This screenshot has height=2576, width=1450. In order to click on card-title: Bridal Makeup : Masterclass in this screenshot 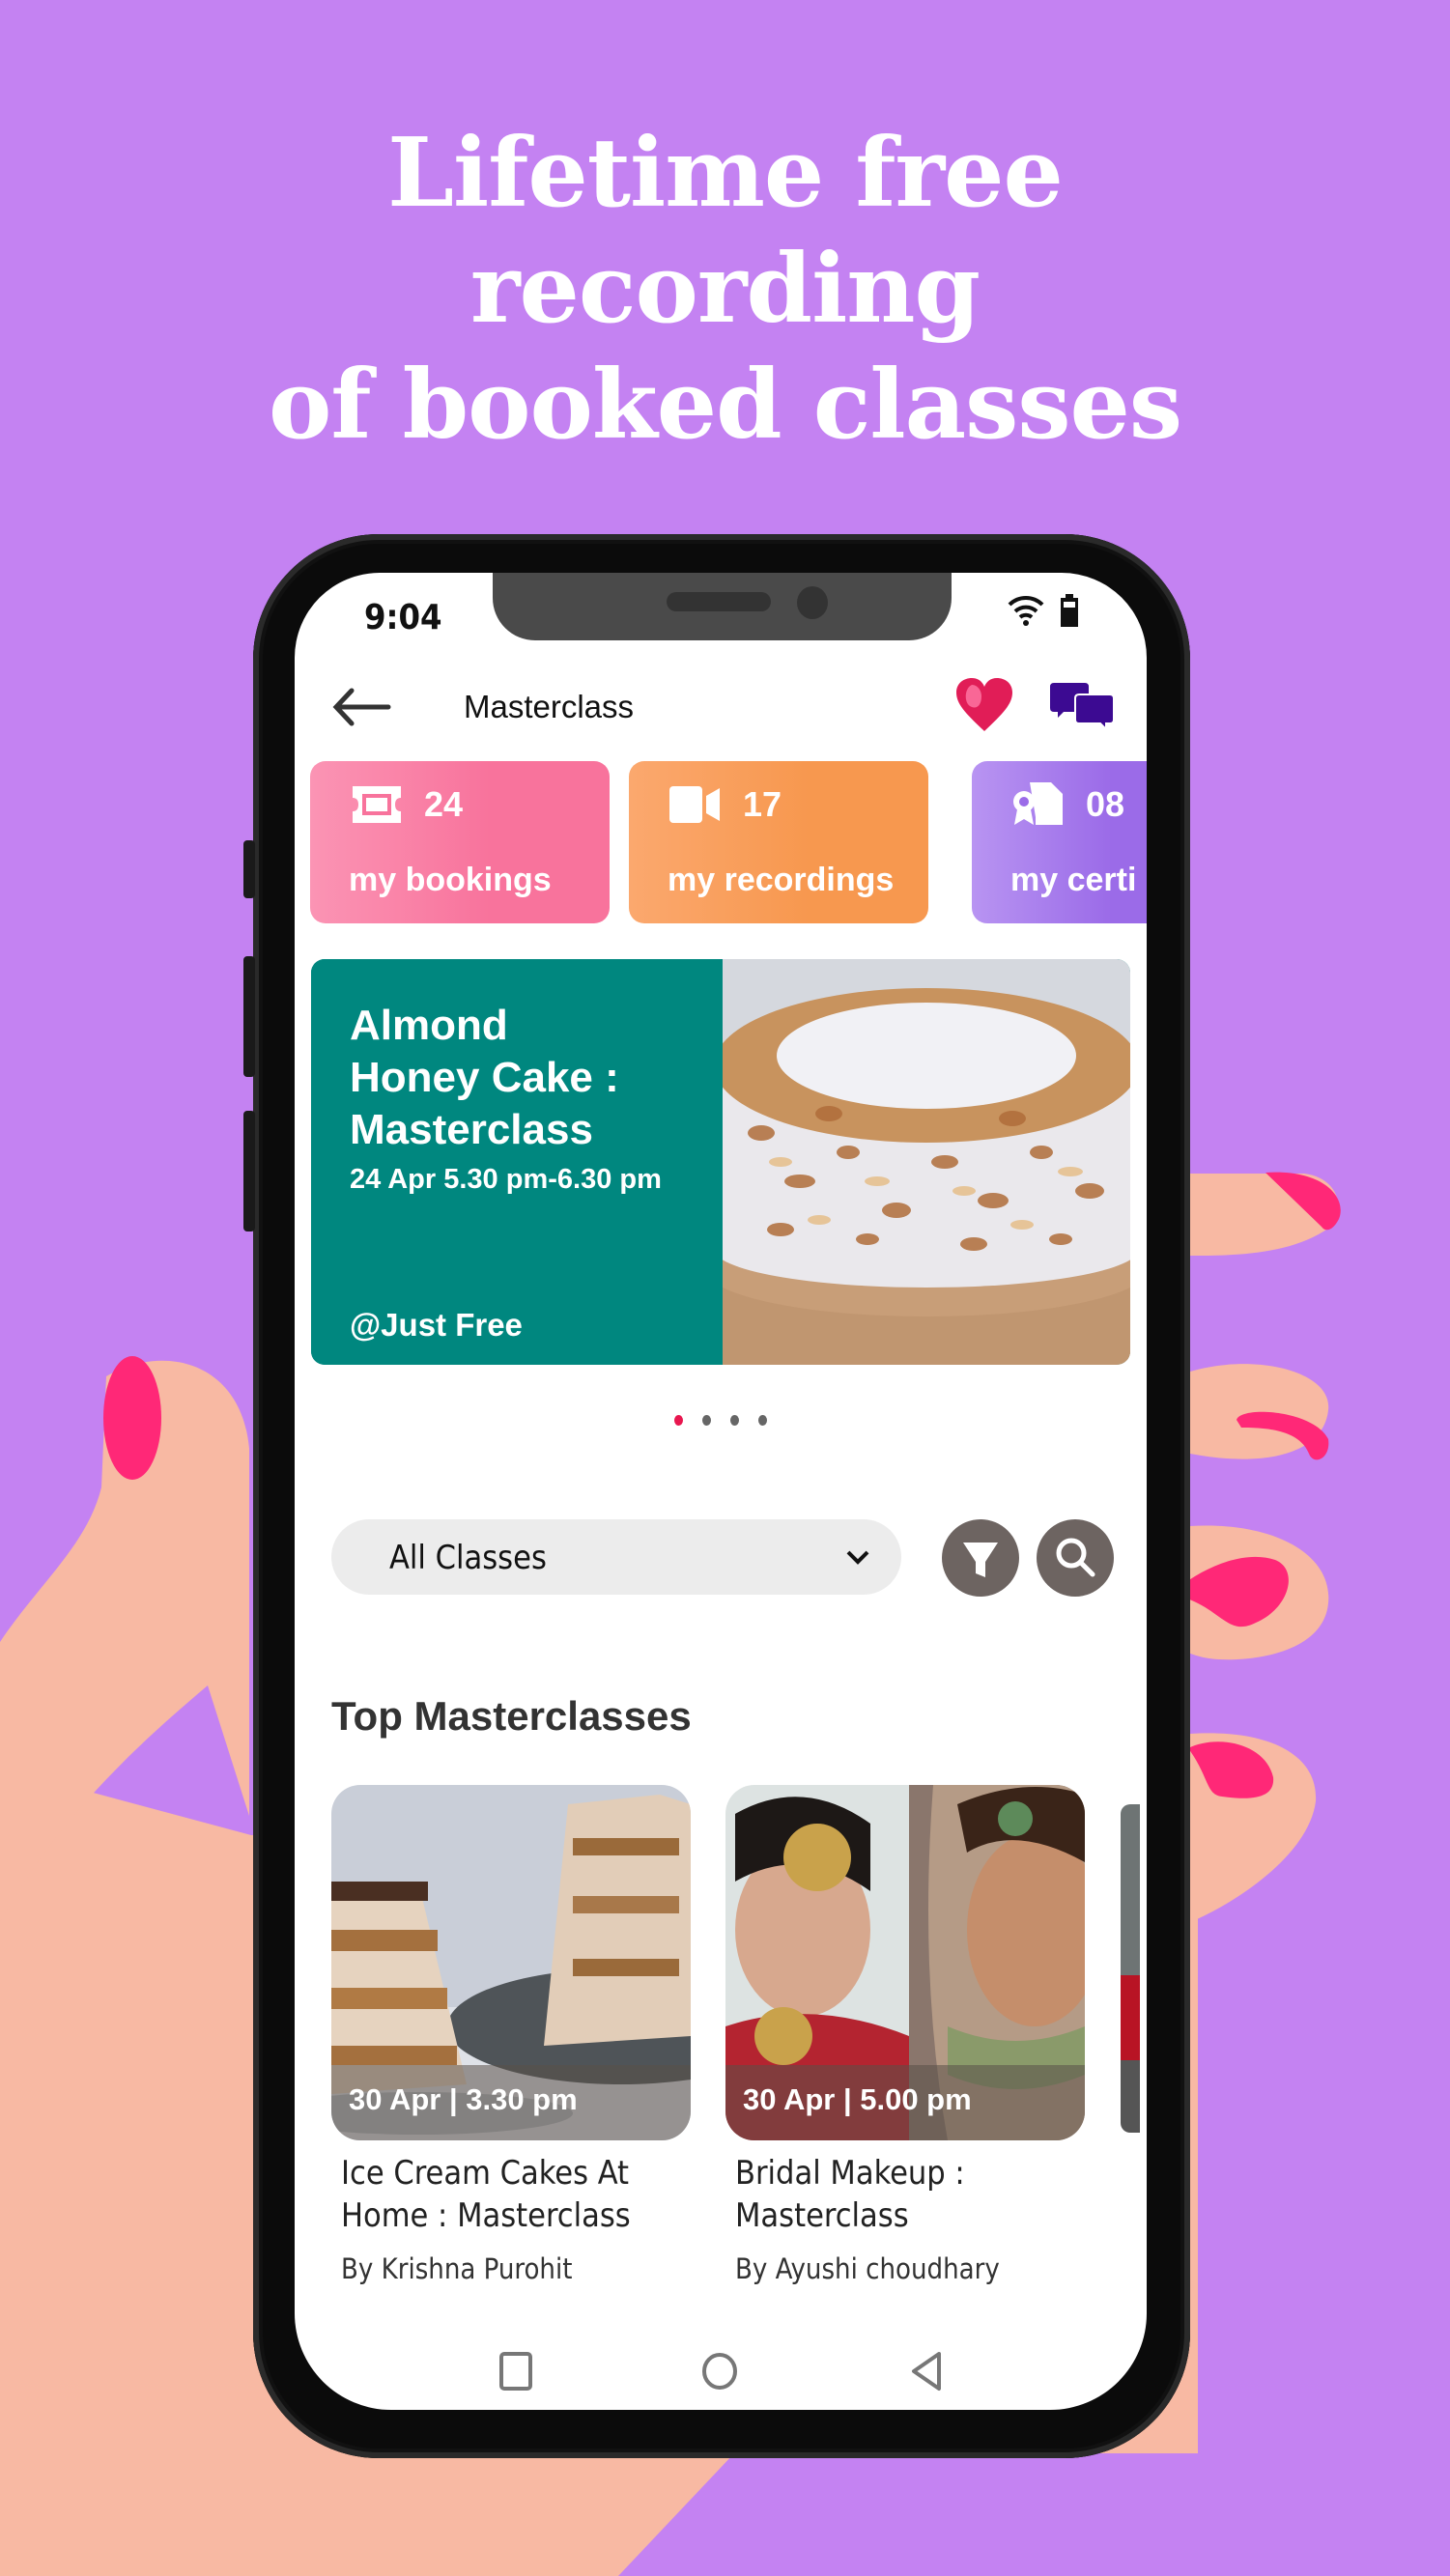, I will do `click(905, 2194)`.